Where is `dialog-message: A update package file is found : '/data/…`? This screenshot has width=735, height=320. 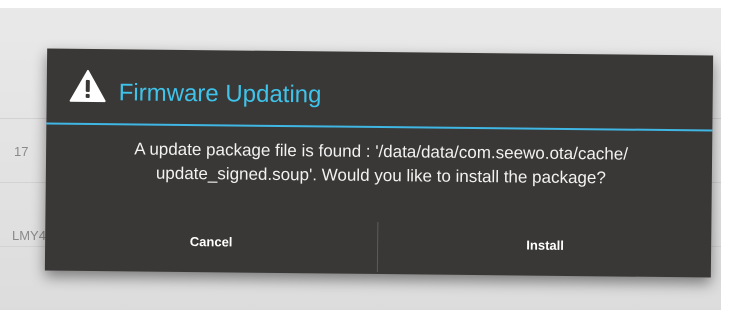 dialog-message: A update package file is found : '/data/… is located at coordinates (381, 163).